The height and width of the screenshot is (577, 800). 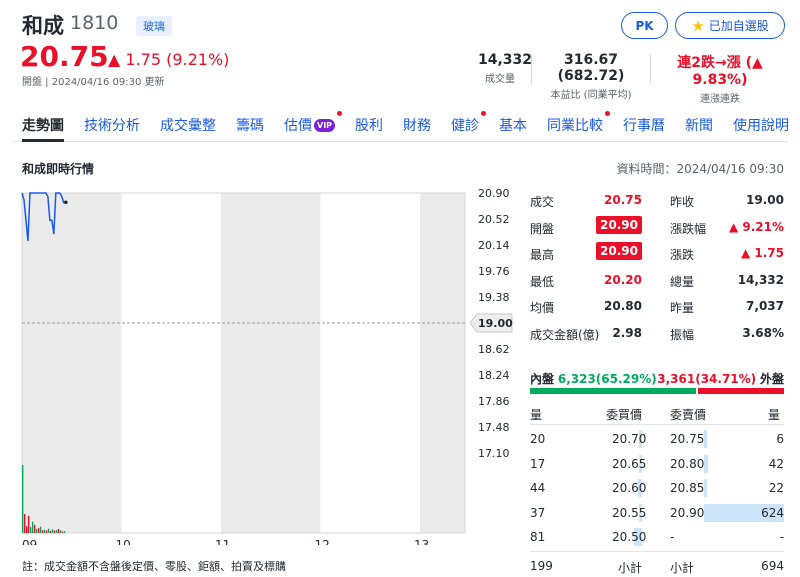 I want to click on footnote: 註：成交金額不含盤後定價、零股、鉅額、拍賣及標購, so click(x=154, y=566).